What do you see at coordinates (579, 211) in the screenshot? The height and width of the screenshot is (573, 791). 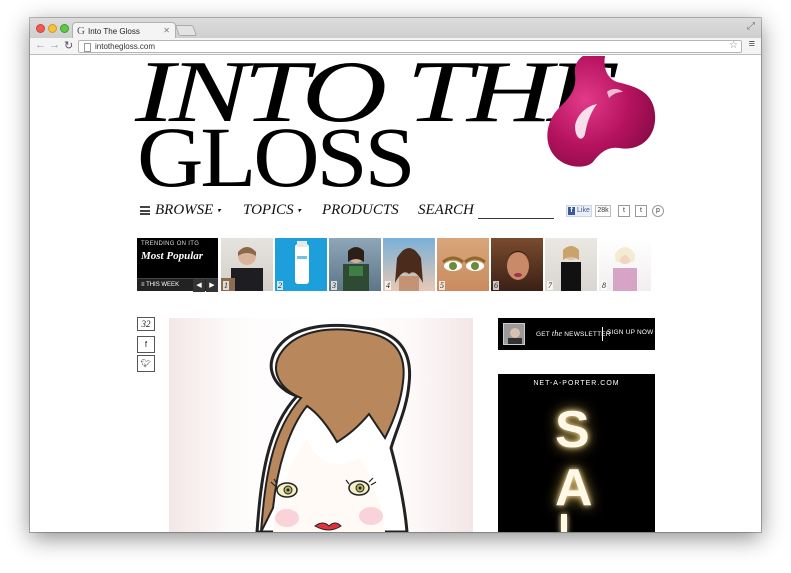 I see `facebook-like-button: f Like` at bounding box center [579, 211].